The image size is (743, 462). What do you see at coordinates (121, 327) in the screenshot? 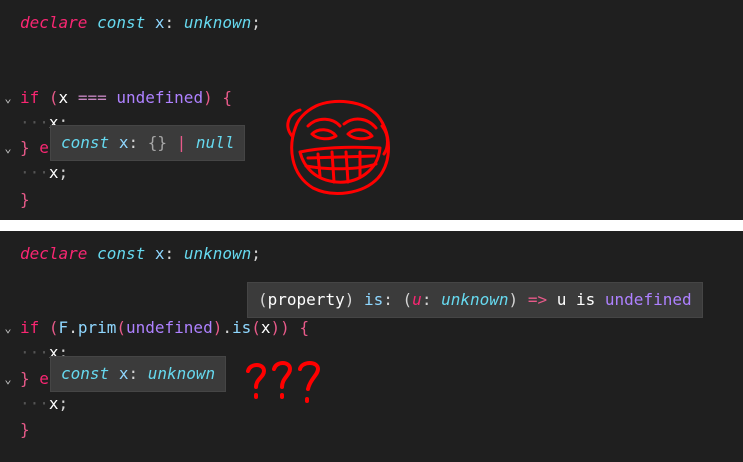
I see `call-paren-open: (` at bounding box center [121, 327].